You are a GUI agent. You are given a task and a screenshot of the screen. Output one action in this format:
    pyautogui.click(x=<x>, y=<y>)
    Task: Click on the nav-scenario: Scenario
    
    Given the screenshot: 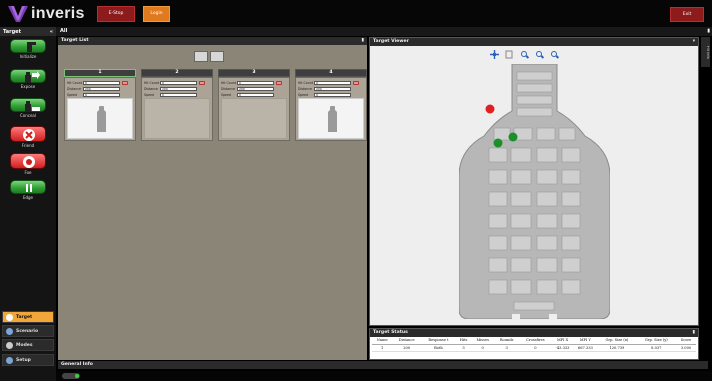 What is the action you would take?
    pyautogui.click(x=28, y=331)
    